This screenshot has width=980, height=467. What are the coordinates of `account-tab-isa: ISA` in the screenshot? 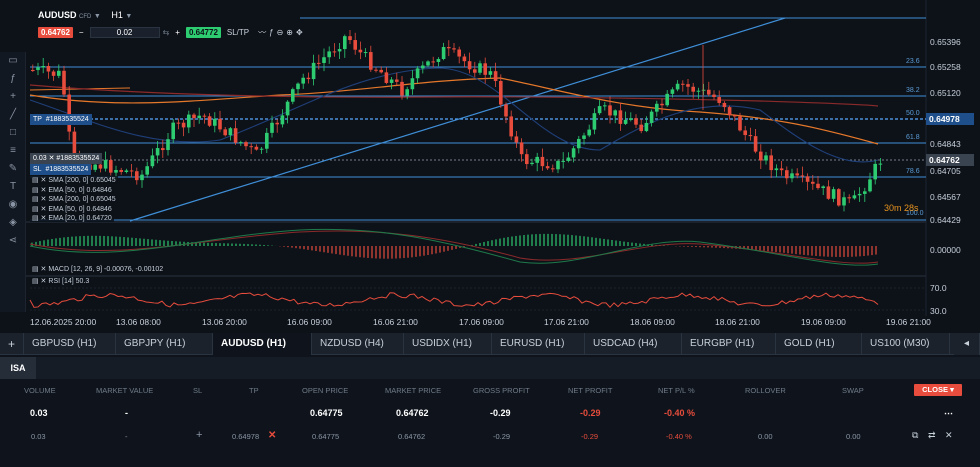 It's located at (18, 368).